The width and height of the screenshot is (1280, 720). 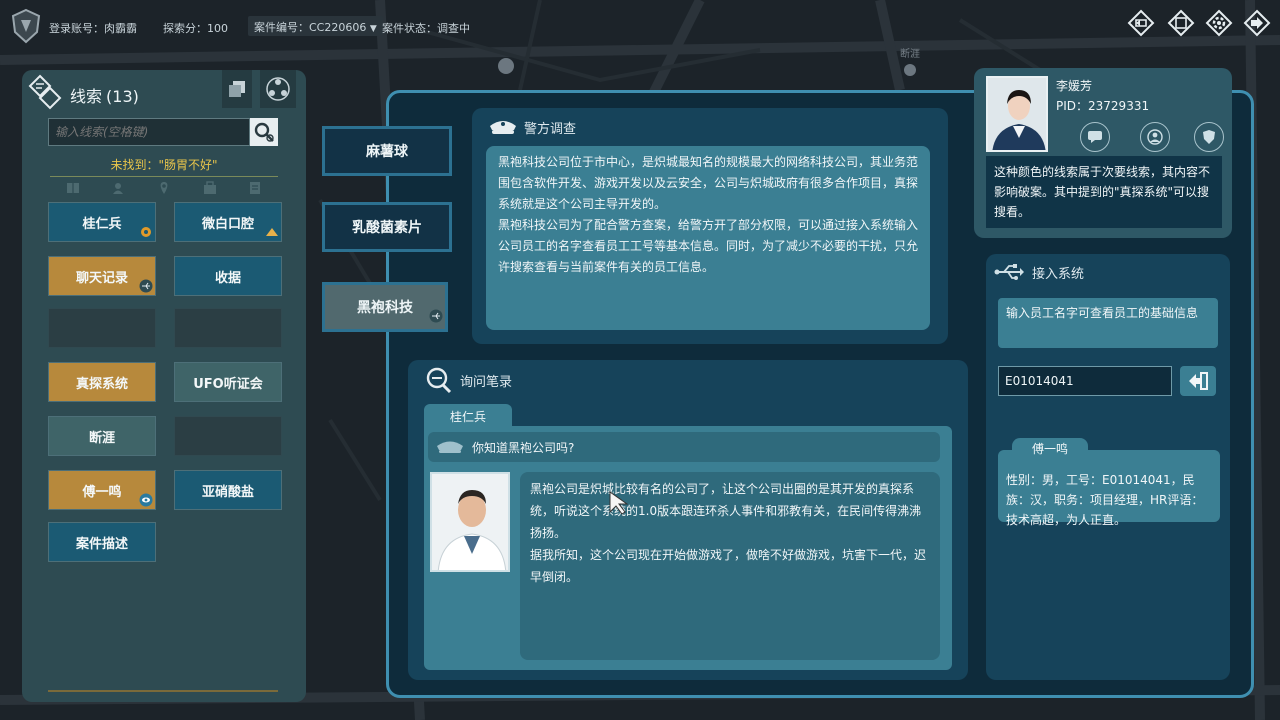 I want to click on clue-item: 真探系统, so click(x=102, y=382).